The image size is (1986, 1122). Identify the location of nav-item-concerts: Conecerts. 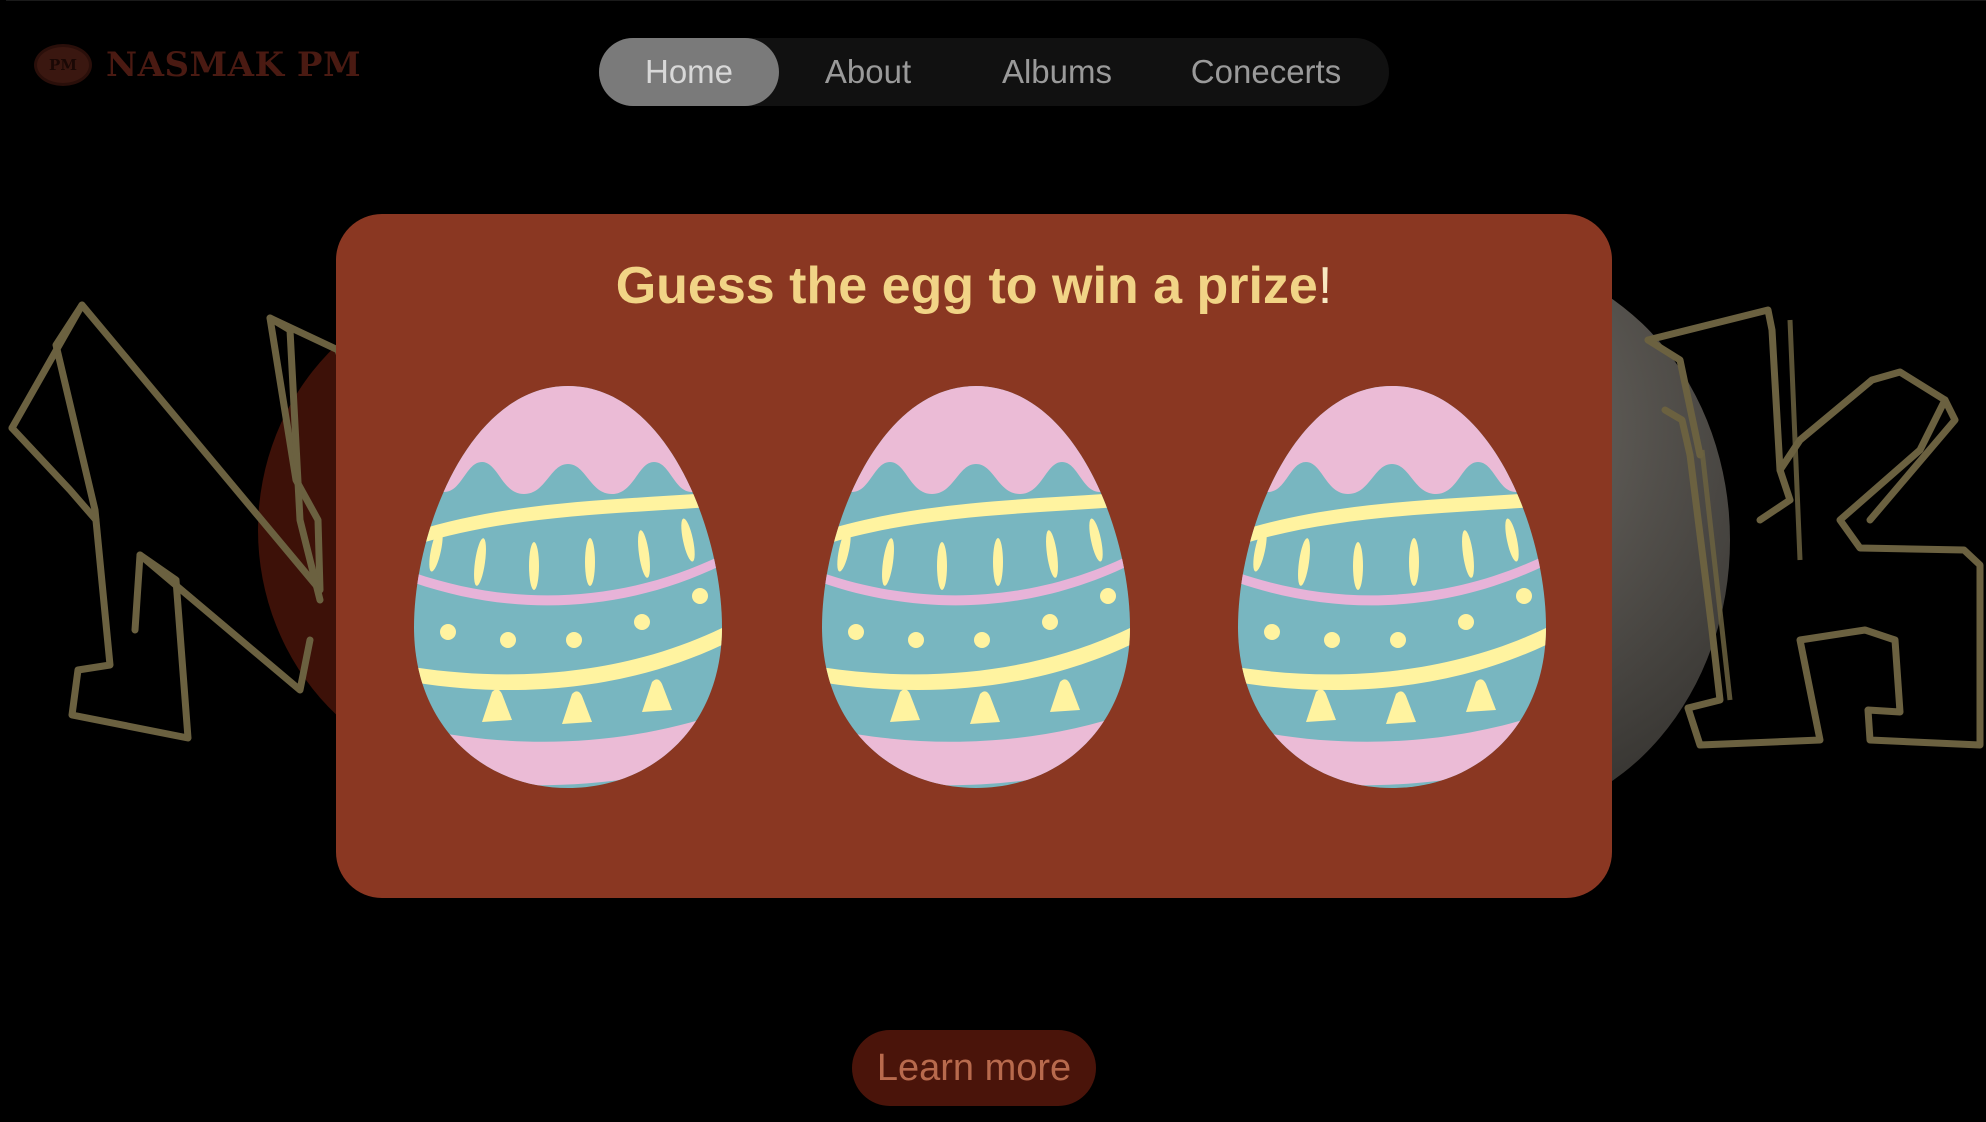
(1266, 72).